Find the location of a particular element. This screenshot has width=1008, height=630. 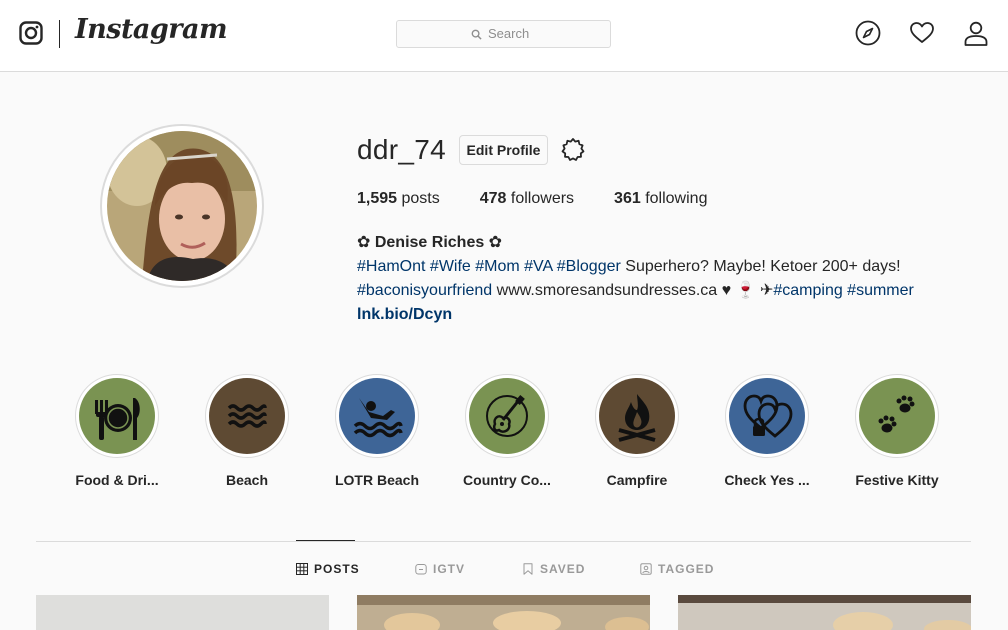

top-navigation-bar: Instagram Search is located at coordinates (504, 36).